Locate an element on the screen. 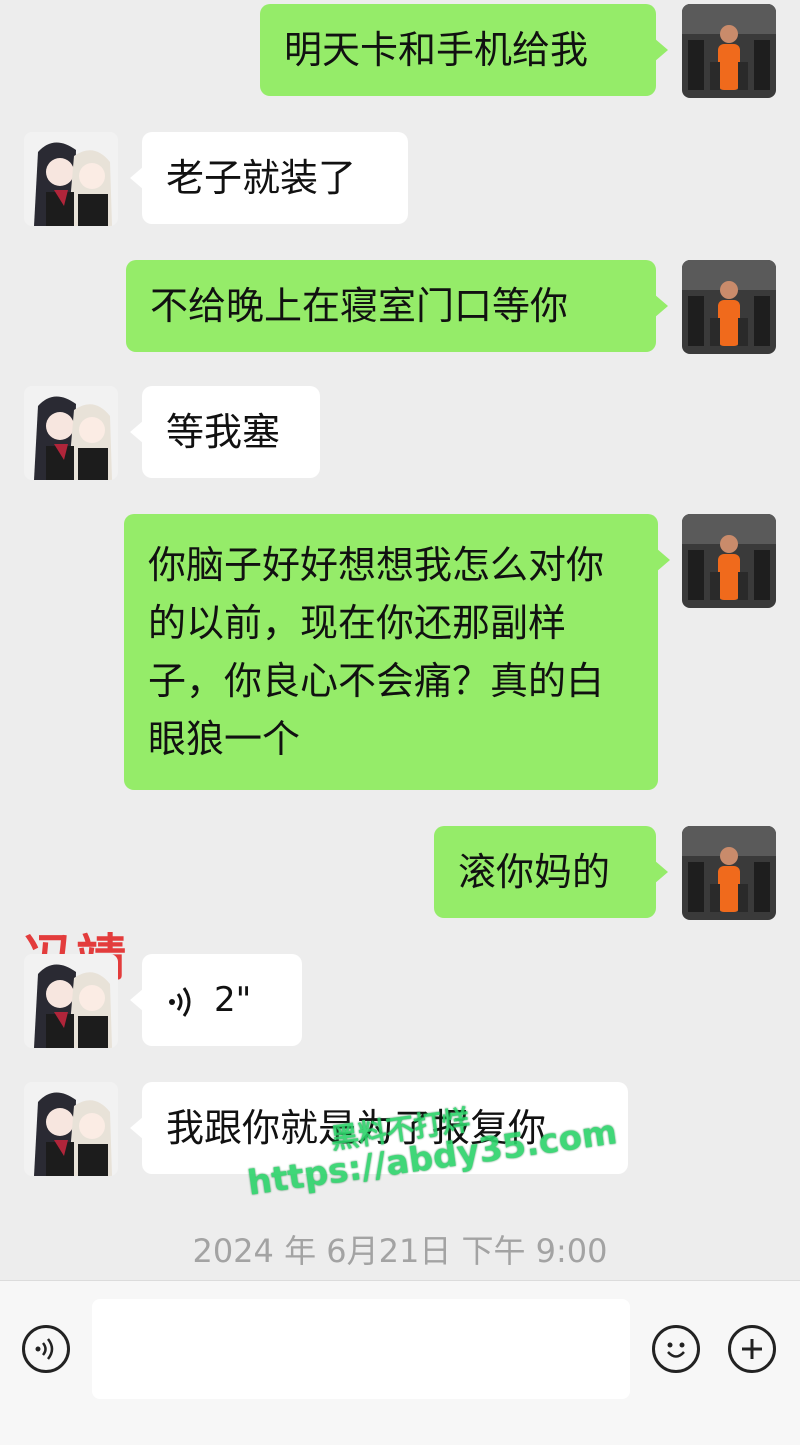 The height and width of the screenshot is (1445, 800). plus-icon is located at coordinates (752, 1349).